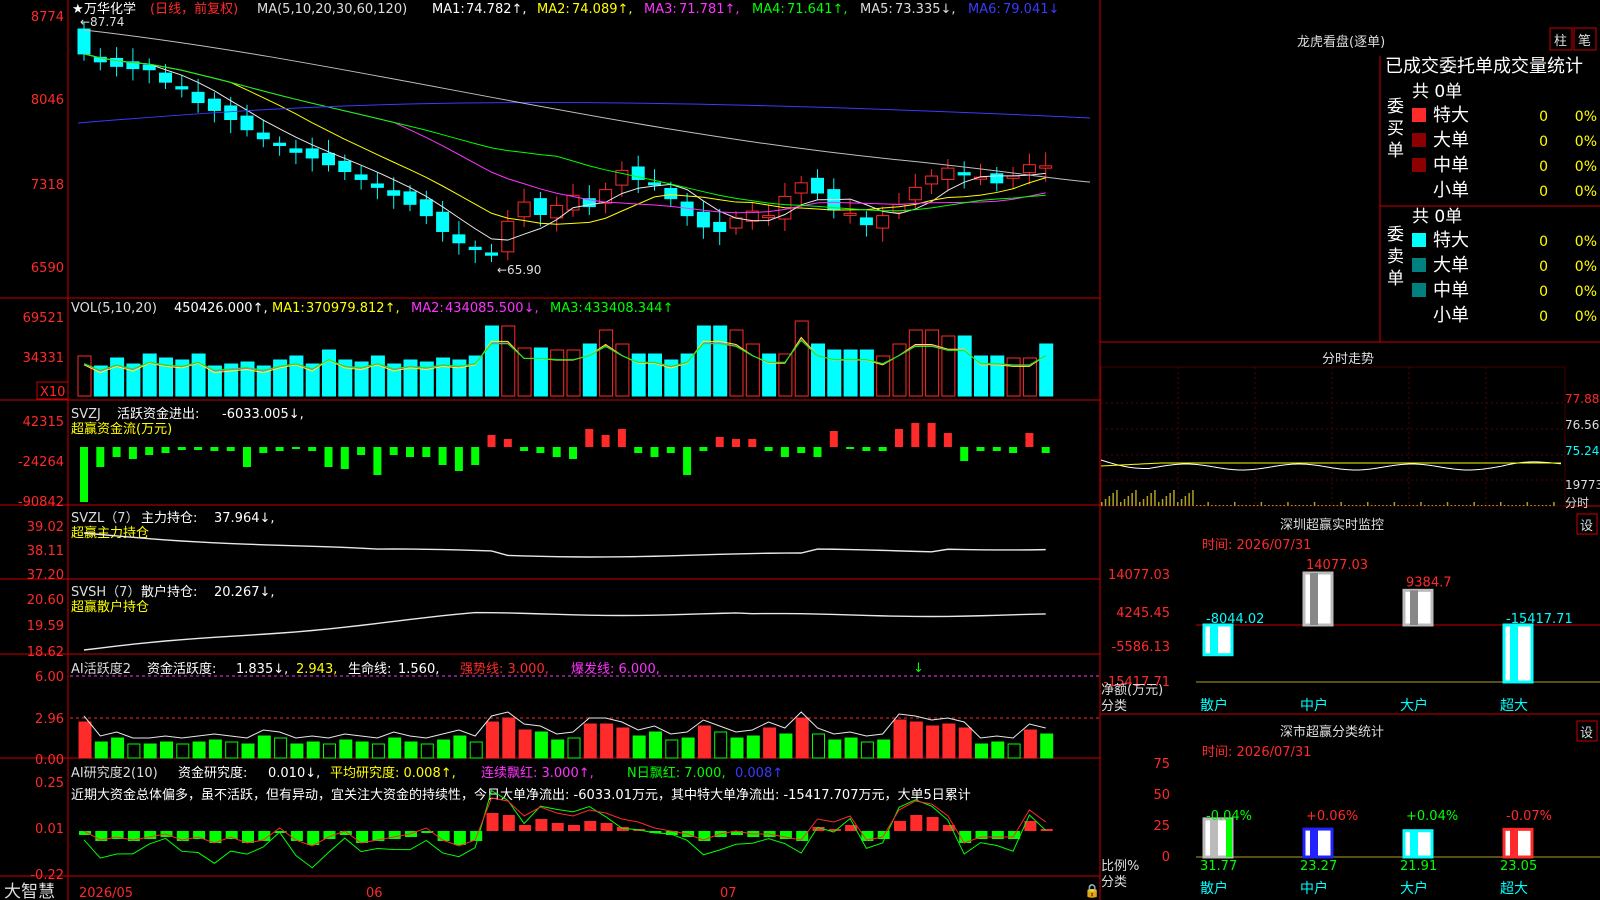 This screenshot has width=1600, height=900. I want to click on ai1-title: AI活跃度2, so click(101, 669).